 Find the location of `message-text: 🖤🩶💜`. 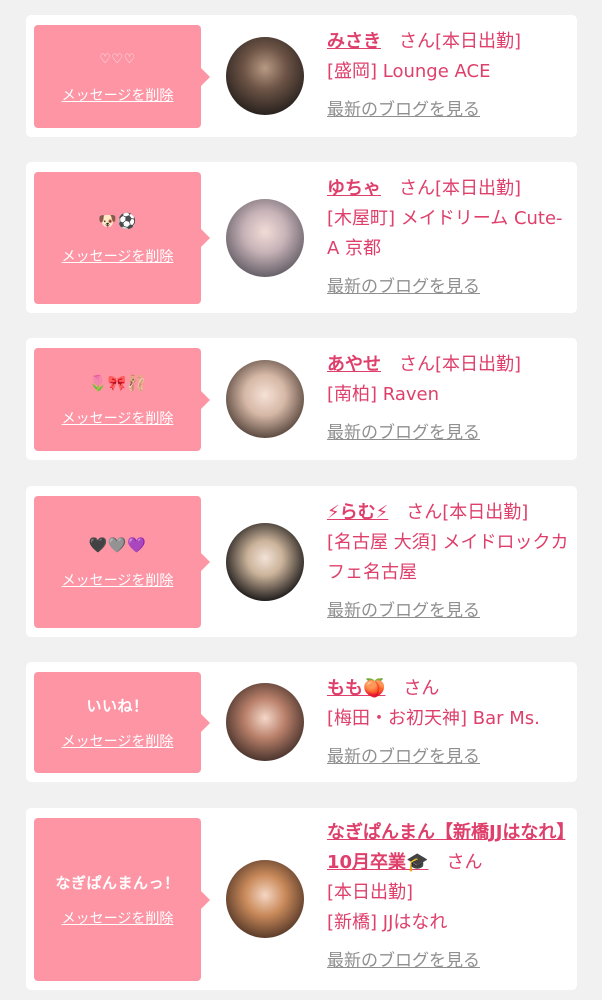

message-text: 🖤🩶💜 is located at coordinates (117, 545).